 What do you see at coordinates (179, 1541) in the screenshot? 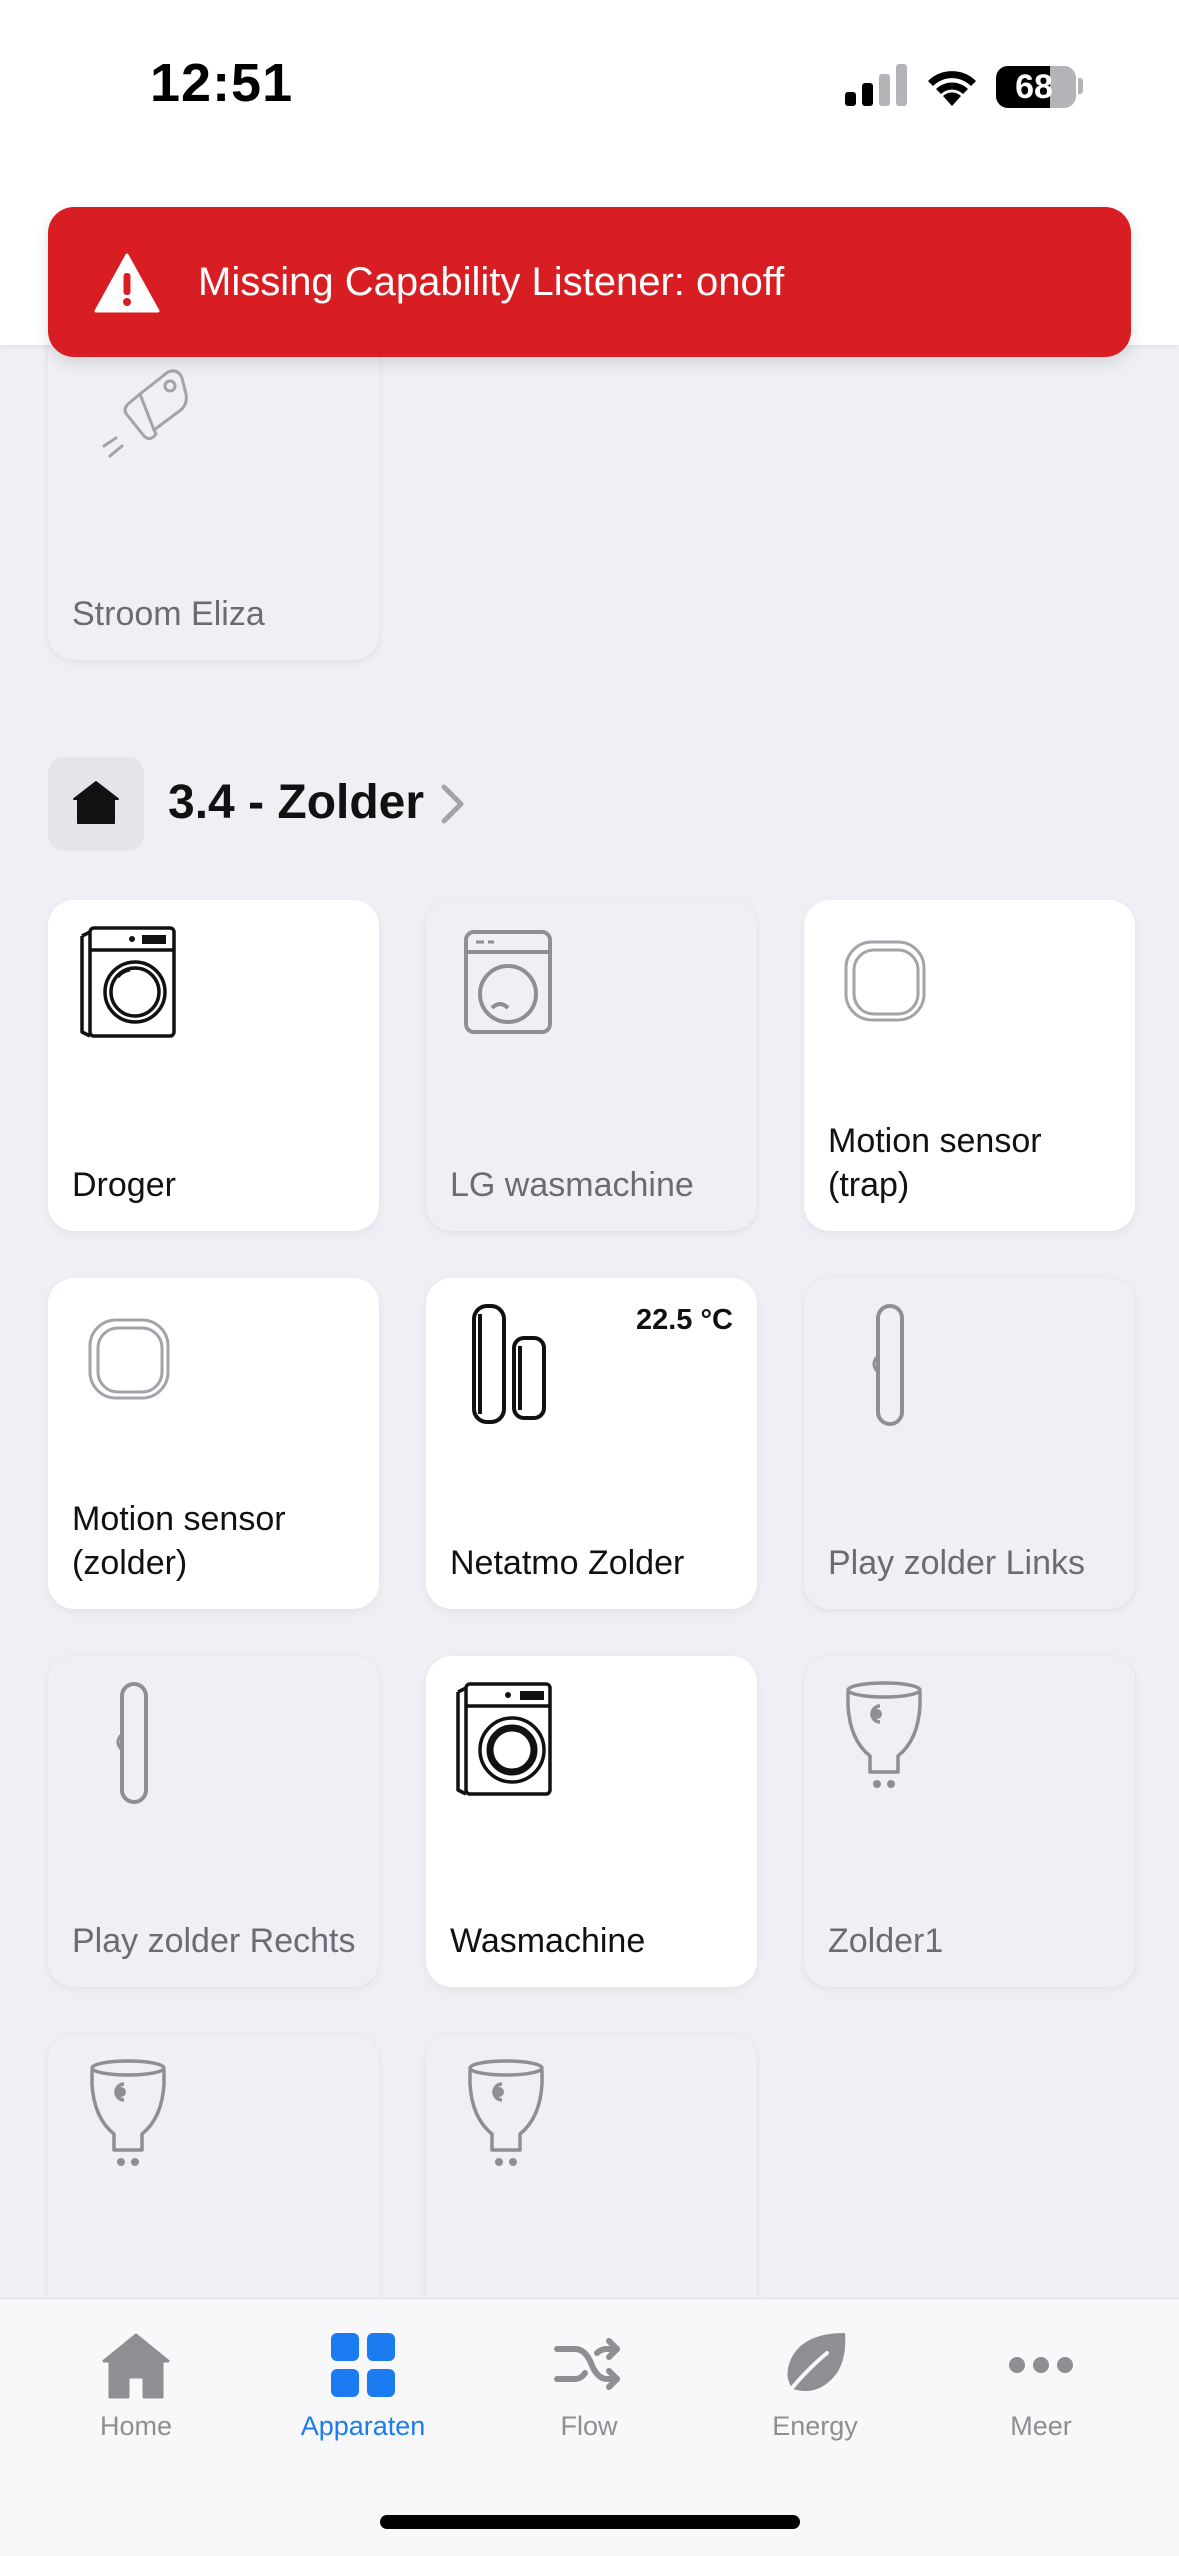
I see `device-name: Motion sensor (zolder)` at bounding box center [179, 1541].